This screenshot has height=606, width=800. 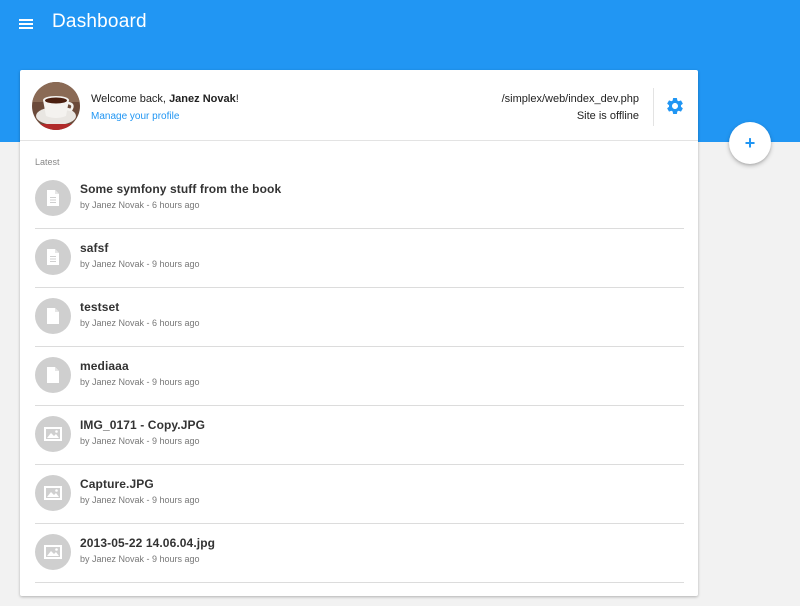 I want to click on item-title: IMG_0171 - Copy.JPG, so click(x=143, y=425).